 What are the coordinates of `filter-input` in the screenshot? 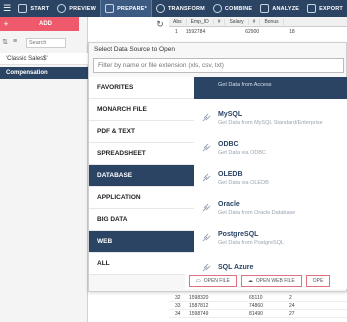 It's located at (218, 65).